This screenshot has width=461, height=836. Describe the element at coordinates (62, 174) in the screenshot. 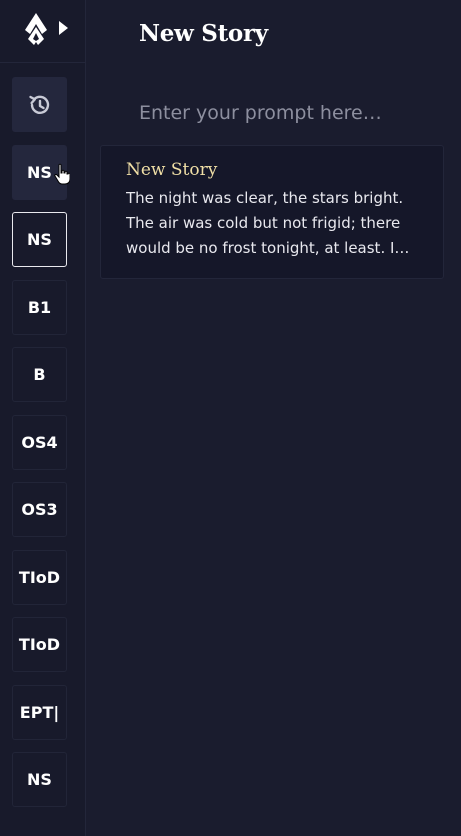

I see `pointer-cursor-icon` at that location.